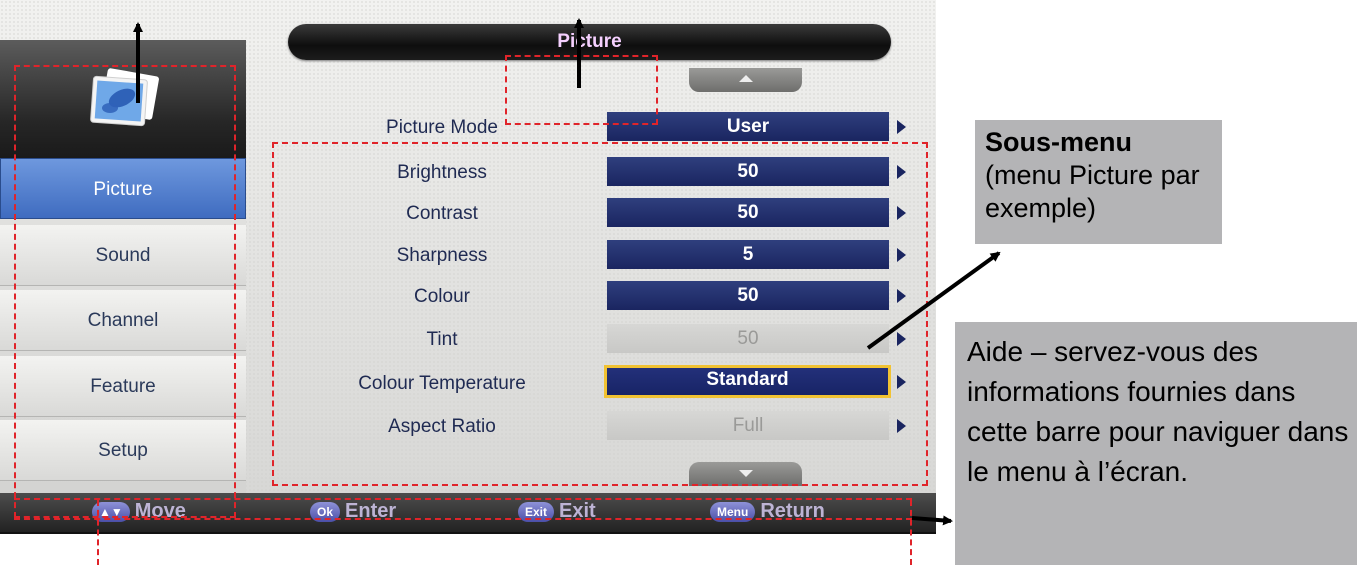  What do you see at coordinates (1092, 191) in the screenshot?
I see `submenu-callout-text: (menu Picture par exemple)` at bounding box center [1092, 191].